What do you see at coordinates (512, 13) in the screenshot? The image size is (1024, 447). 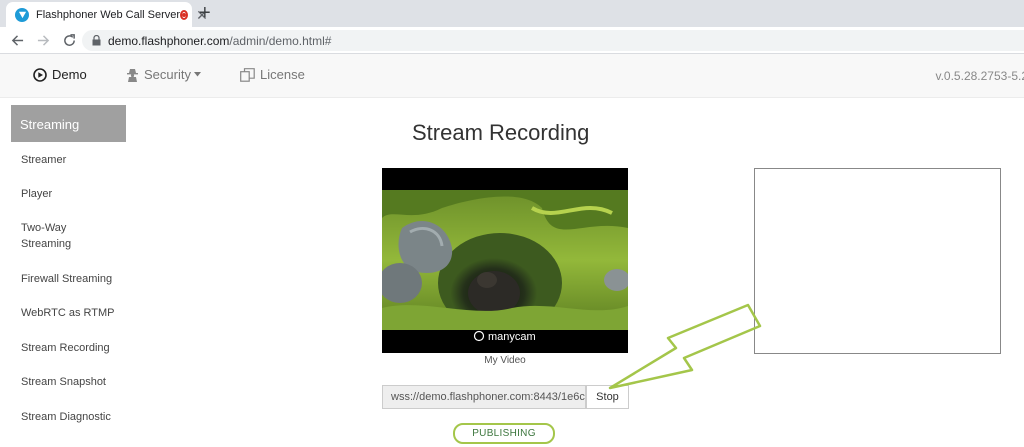 I see `browser-tabstrip: Flashphoner Web Call Server ✕ +` at bounding box center [512, 13].